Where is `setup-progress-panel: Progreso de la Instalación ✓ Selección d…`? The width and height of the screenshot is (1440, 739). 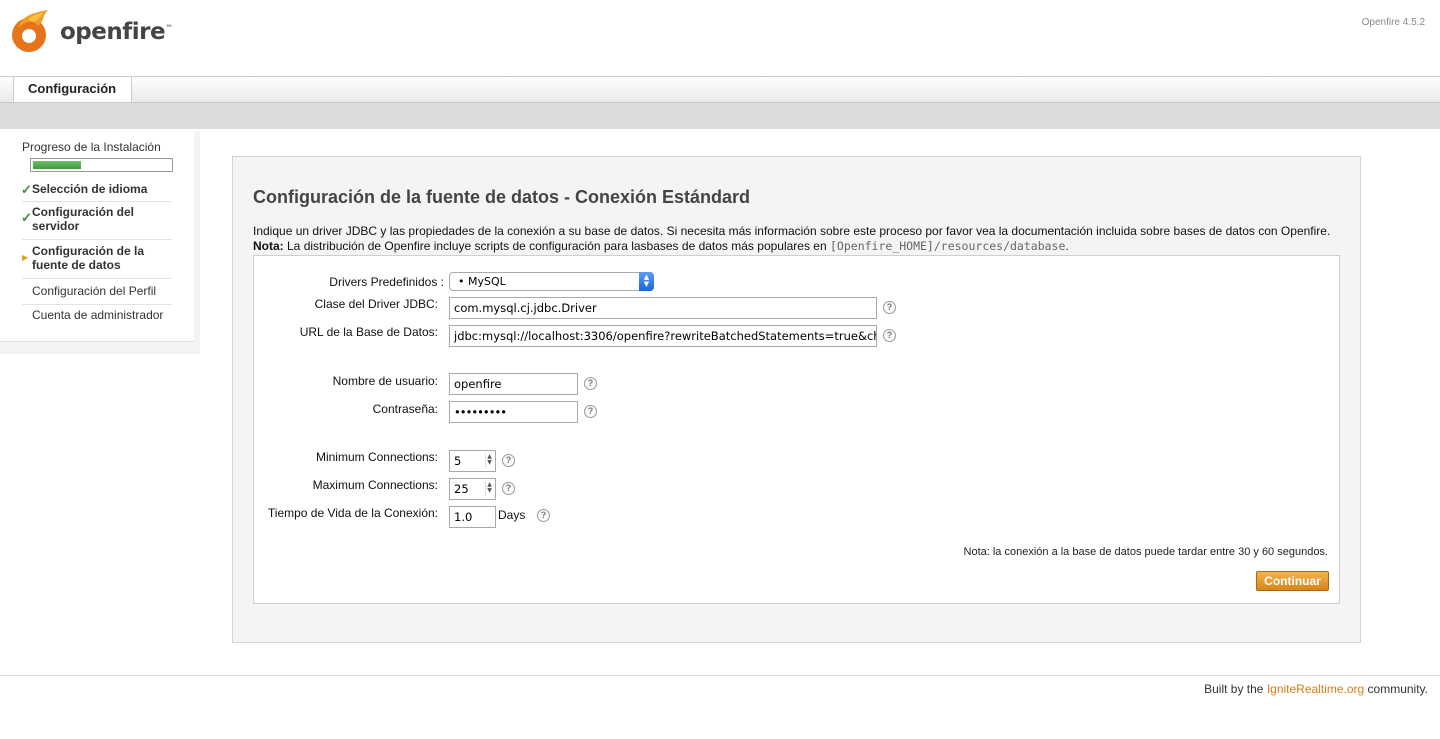
setup-progress-panel: Progreso de la Instalación ✓ Selección d… is located at coordinates (97, 236).